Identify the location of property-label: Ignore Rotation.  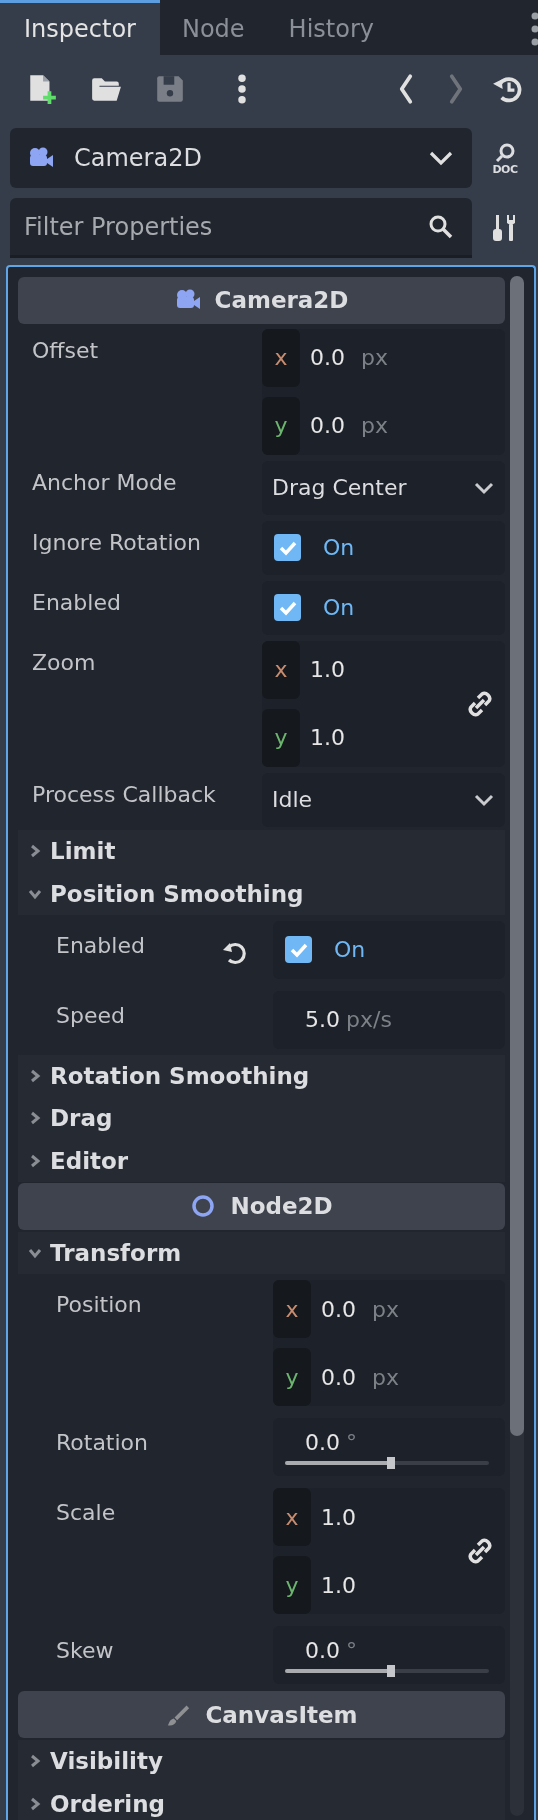
(117, 542).